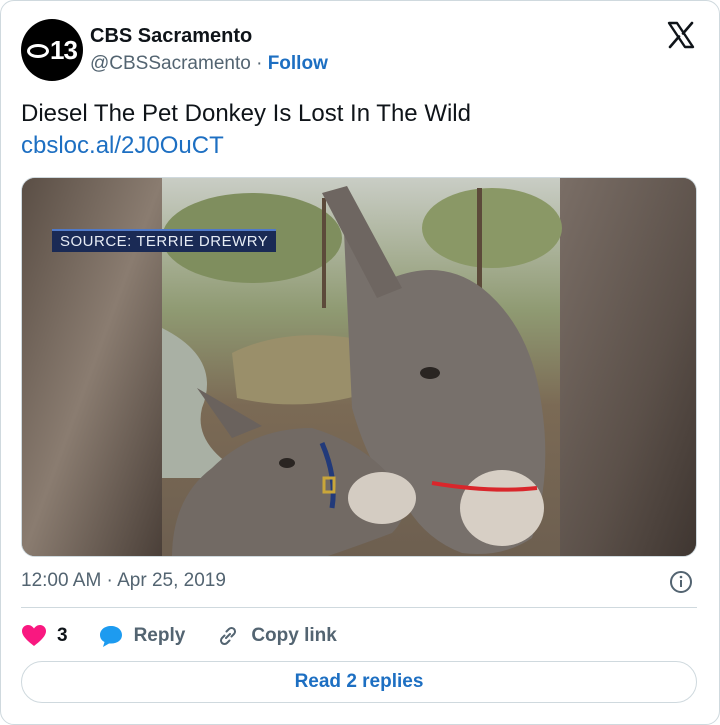 This screenshot has width=720, height=725. I want to click on copy-link-label: Copy link, so click(294, 635).